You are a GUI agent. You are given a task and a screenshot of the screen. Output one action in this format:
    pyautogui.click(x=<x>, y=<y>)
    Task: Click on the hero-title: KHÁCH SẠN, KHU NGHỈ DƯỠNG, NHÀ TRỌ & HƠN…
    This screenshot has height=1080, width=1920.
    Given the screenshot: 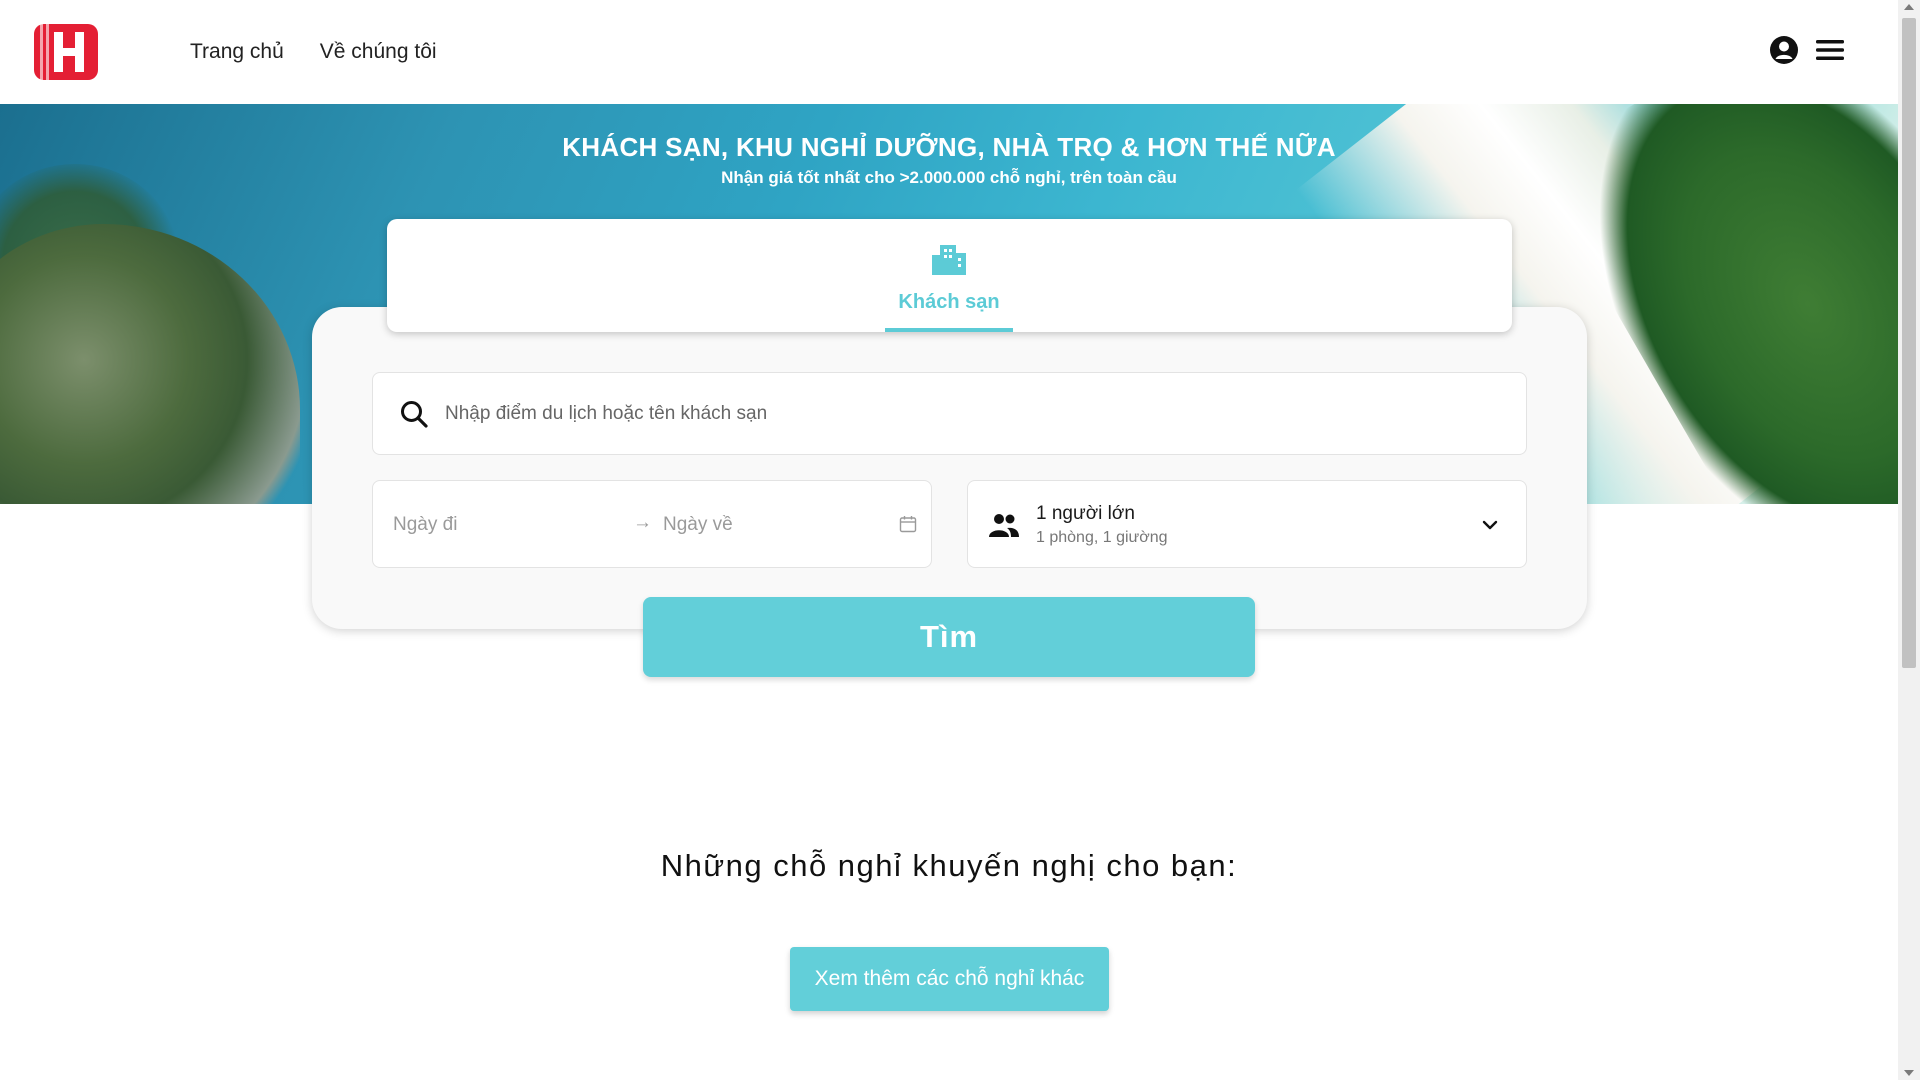 What is the action you would take?
    pyautogui.click(x=949, y=147)
    